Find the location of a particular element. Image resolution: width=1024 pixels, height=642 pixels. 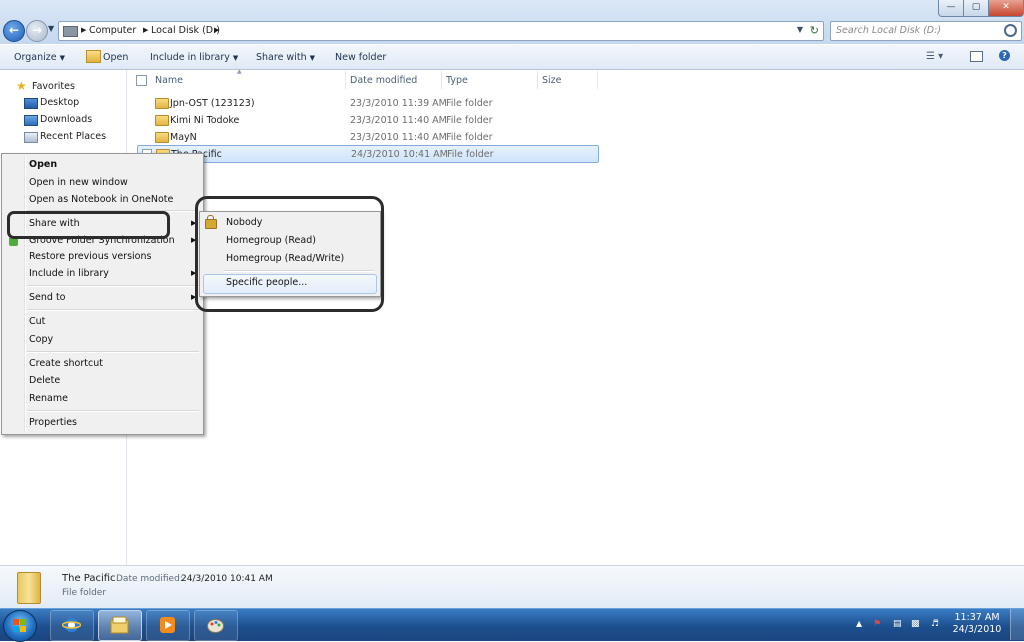

nav-item-downloads: Downloads is located at coordinates (66, 119).